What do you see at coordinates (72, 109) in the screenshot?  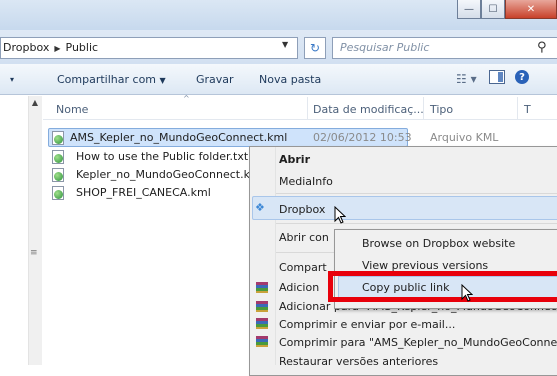 I see `column-name: Nome` at bounding box center [72, 109].